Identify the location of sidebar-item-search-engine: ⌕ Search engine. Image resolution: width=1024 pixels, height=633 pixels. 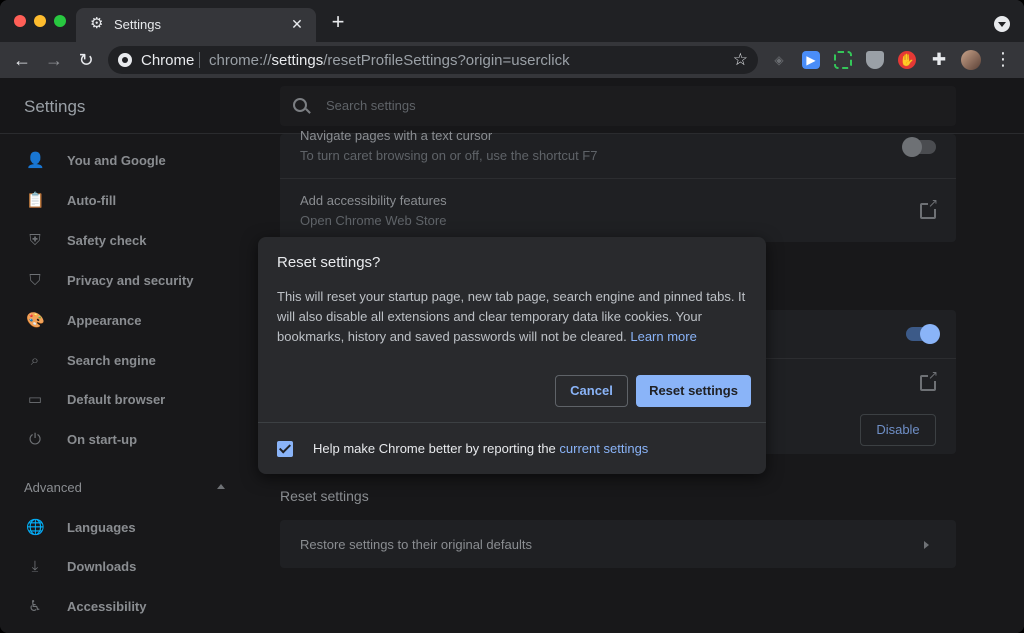
(130, 361).